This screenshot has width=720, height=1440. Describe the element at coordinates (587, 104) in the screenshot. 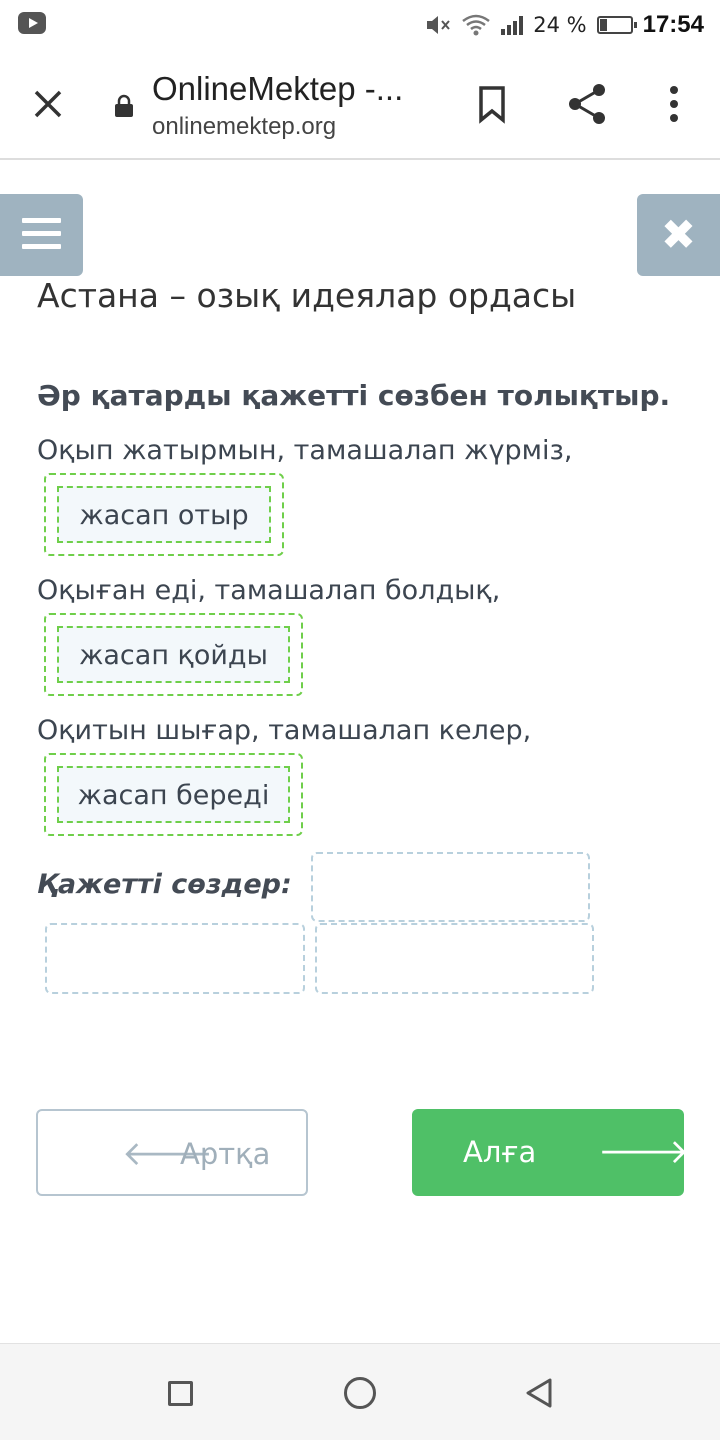

I see `share-icon` at that location.